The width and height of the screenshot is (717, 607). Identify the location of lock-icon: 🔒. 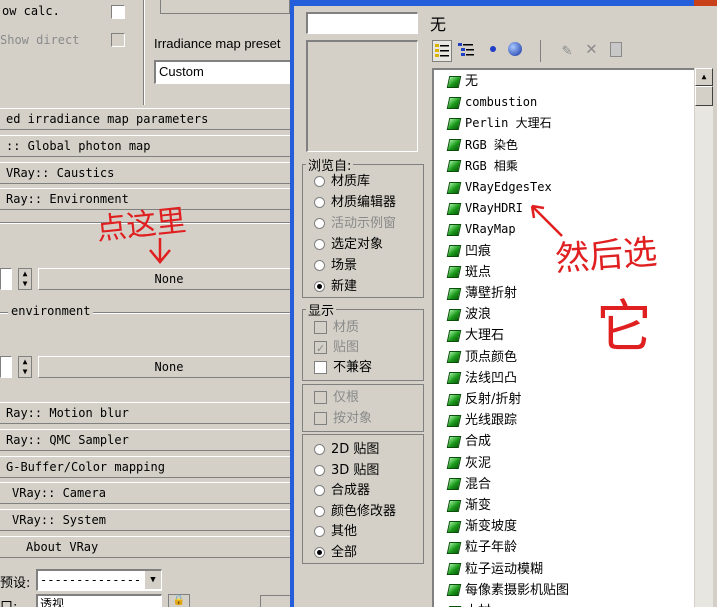
(179, 600).